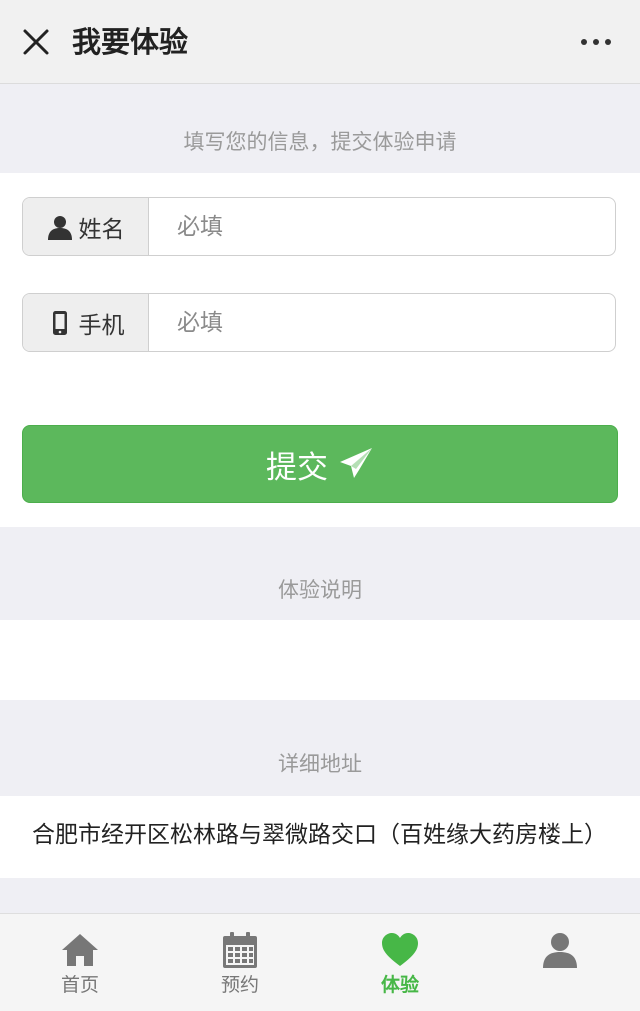 This screenshot has height=1011, width=640. Describe the element at coordinates (130, 42) in the screenshot. I see `page-title: 我要体验` at that location.